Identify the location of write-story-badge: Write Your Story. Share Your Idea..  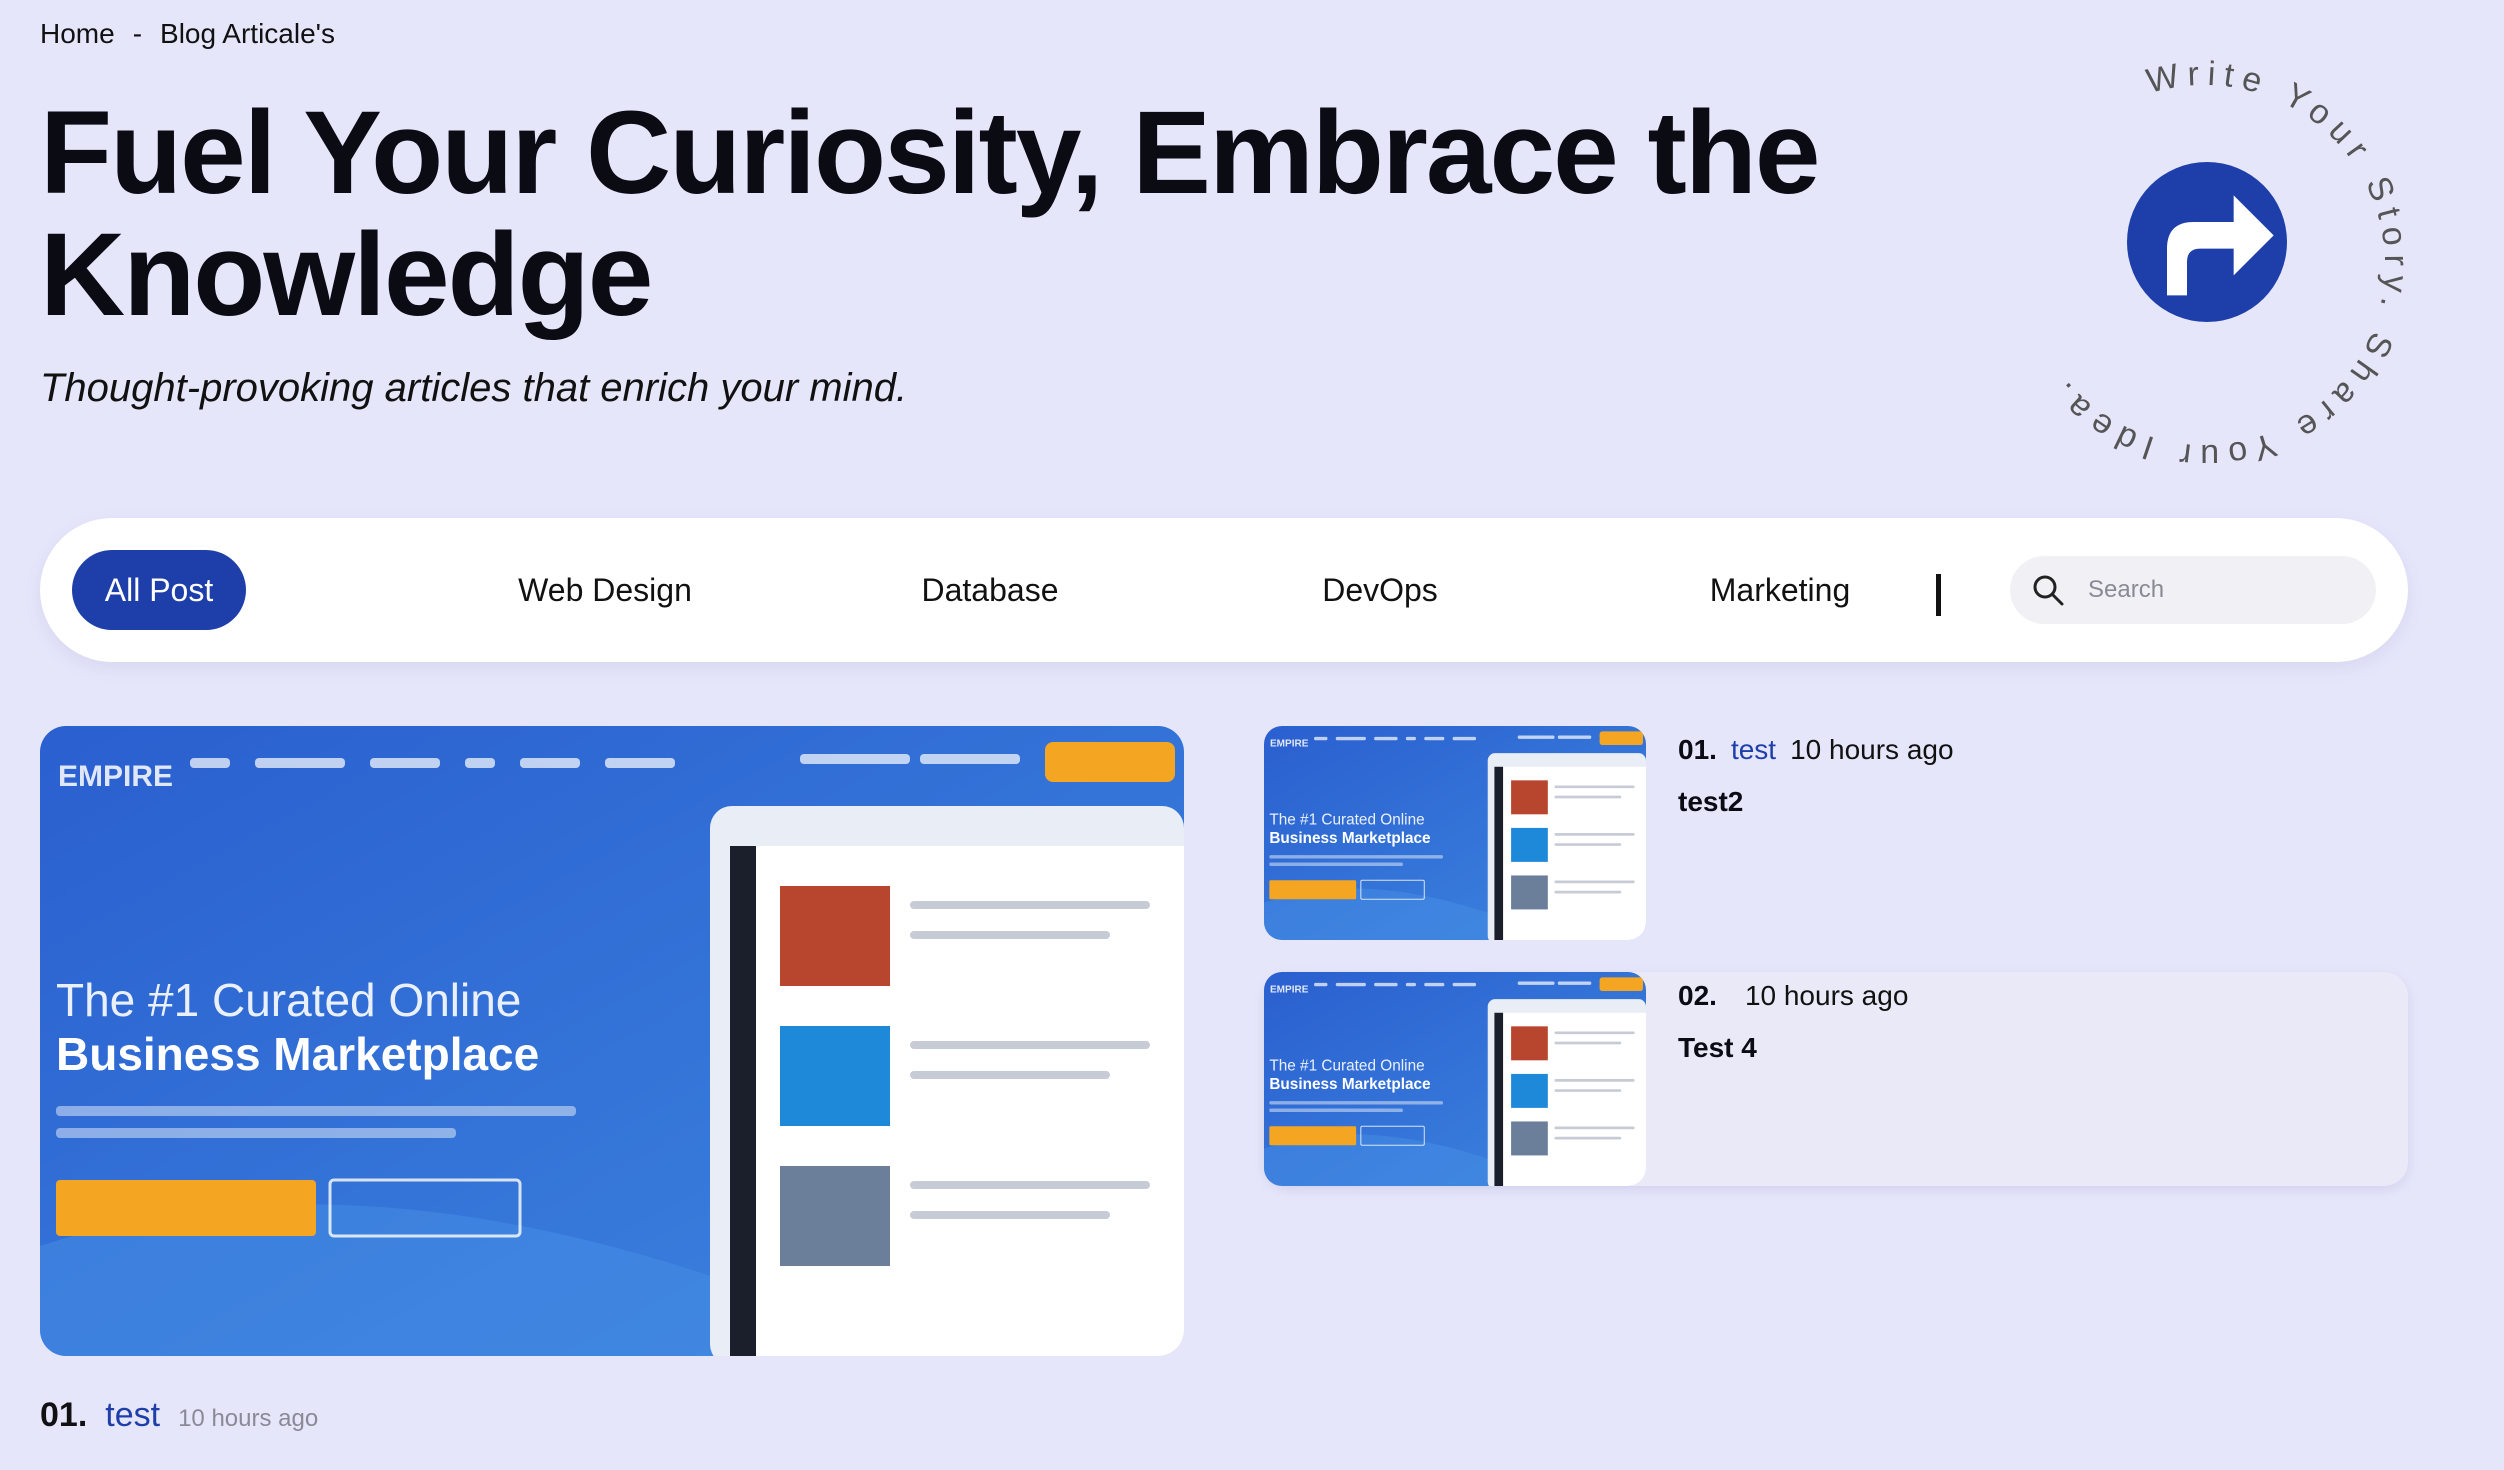
(2205, 265).